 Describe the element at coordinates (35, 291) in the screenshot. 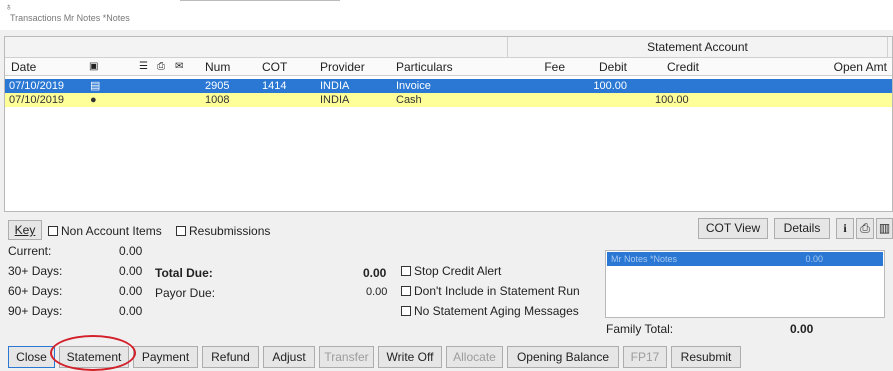

I see `days60-label: 60+ Days:` at that location.